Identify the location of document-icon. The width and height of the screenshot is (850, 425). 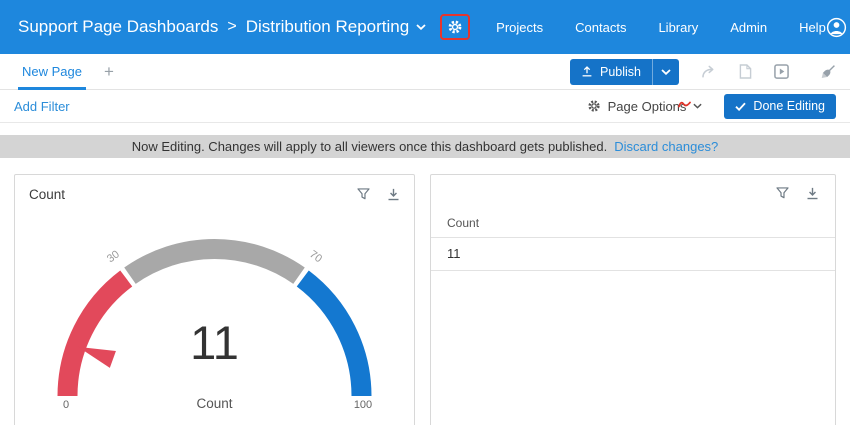
(745, 71).